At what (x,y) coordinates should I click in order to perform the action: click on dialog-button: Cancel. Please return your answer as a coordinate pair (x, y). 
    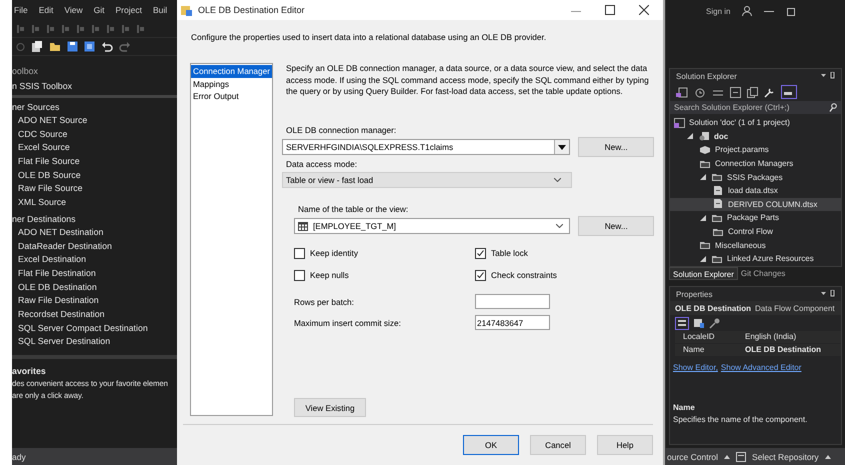
    Looking at the image, I should click on (558, 445).